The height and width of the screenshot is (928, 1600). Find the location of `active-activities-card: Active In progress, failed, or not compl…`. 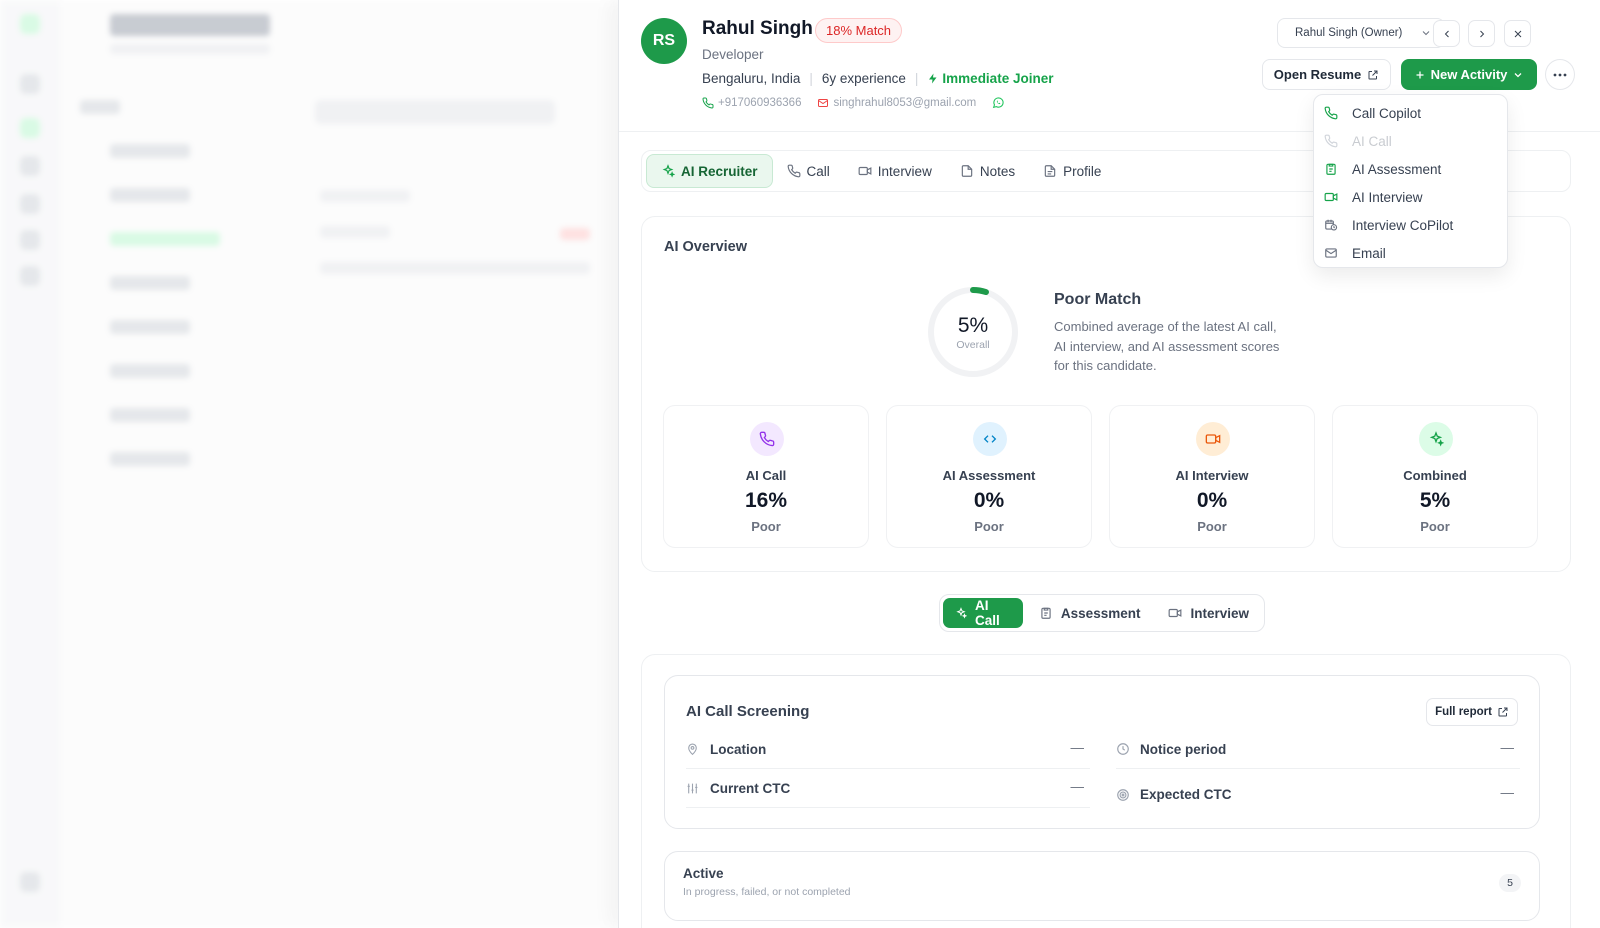

active-activities-card: Active In progress, failed, or not compl… is located at coordinates (1102, 886).